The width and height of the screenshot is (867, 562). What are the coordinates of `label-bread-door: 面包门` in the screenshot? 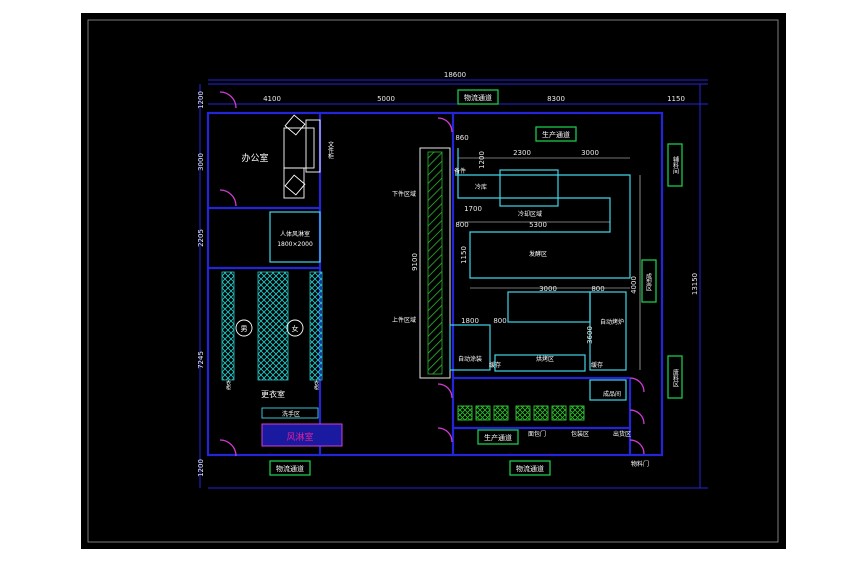 It's located at (537, 434).